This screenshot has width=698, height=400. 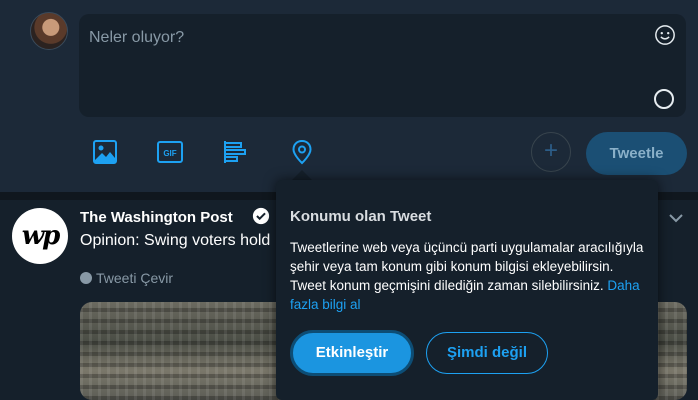 What do you see at coordinates (302, 175) in the screenshot?
I see `popover-arrow` at bounding box center [302, 175].